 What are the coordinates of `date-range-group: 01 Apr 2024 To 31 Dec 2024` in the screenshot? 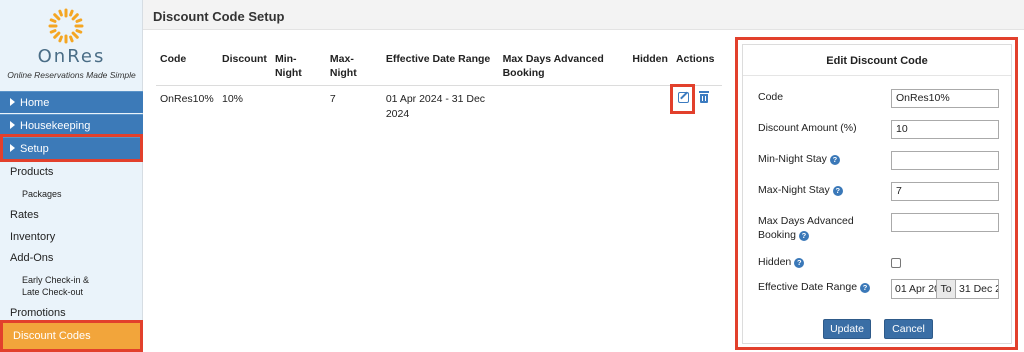 It's located at (945, 289).